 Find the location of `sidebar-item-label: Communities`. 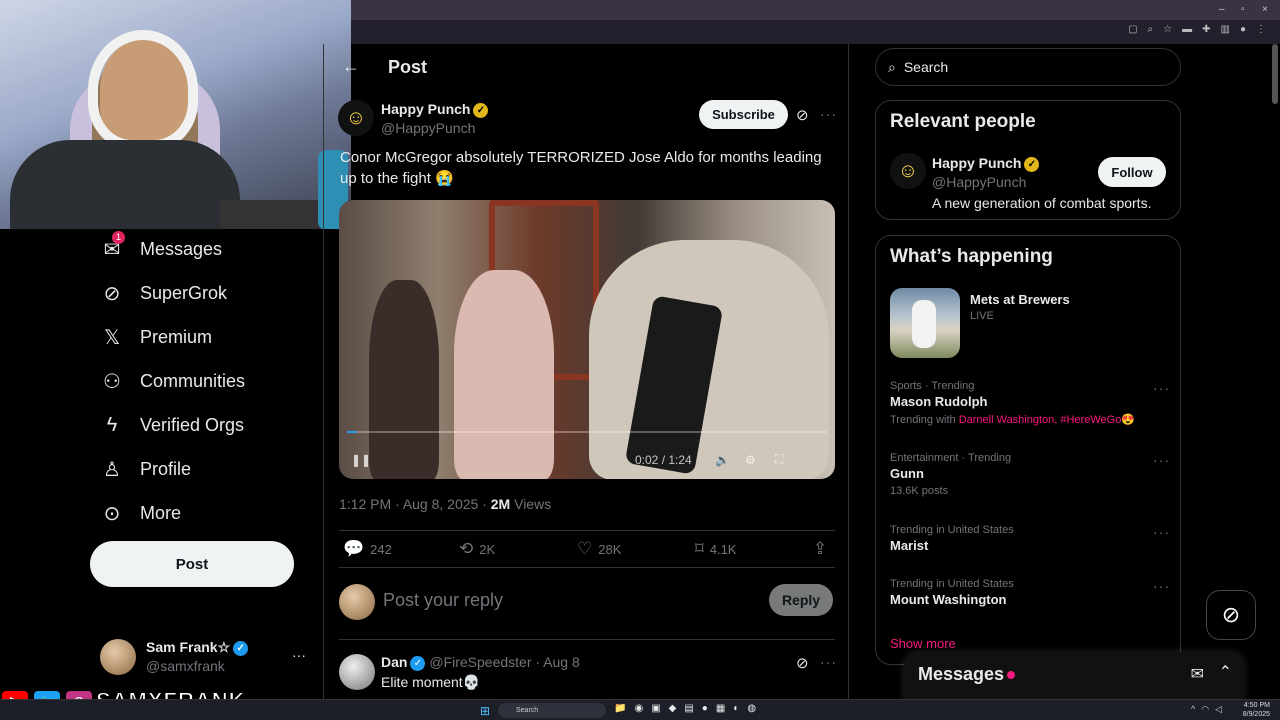

sidebar-item-label: Communities is located at coordinates (193, 380).